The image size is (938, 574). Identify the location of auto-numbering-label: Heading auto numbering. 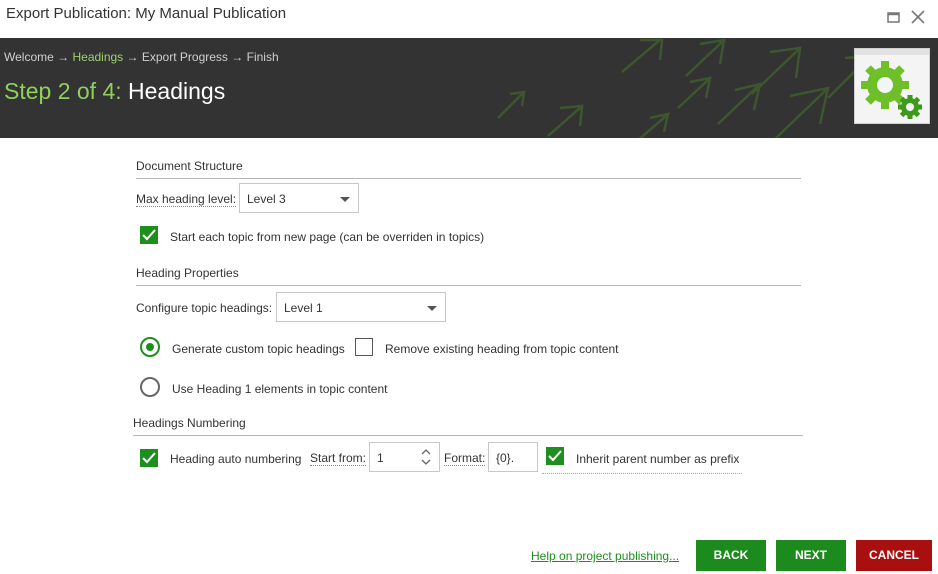
(236, 459).